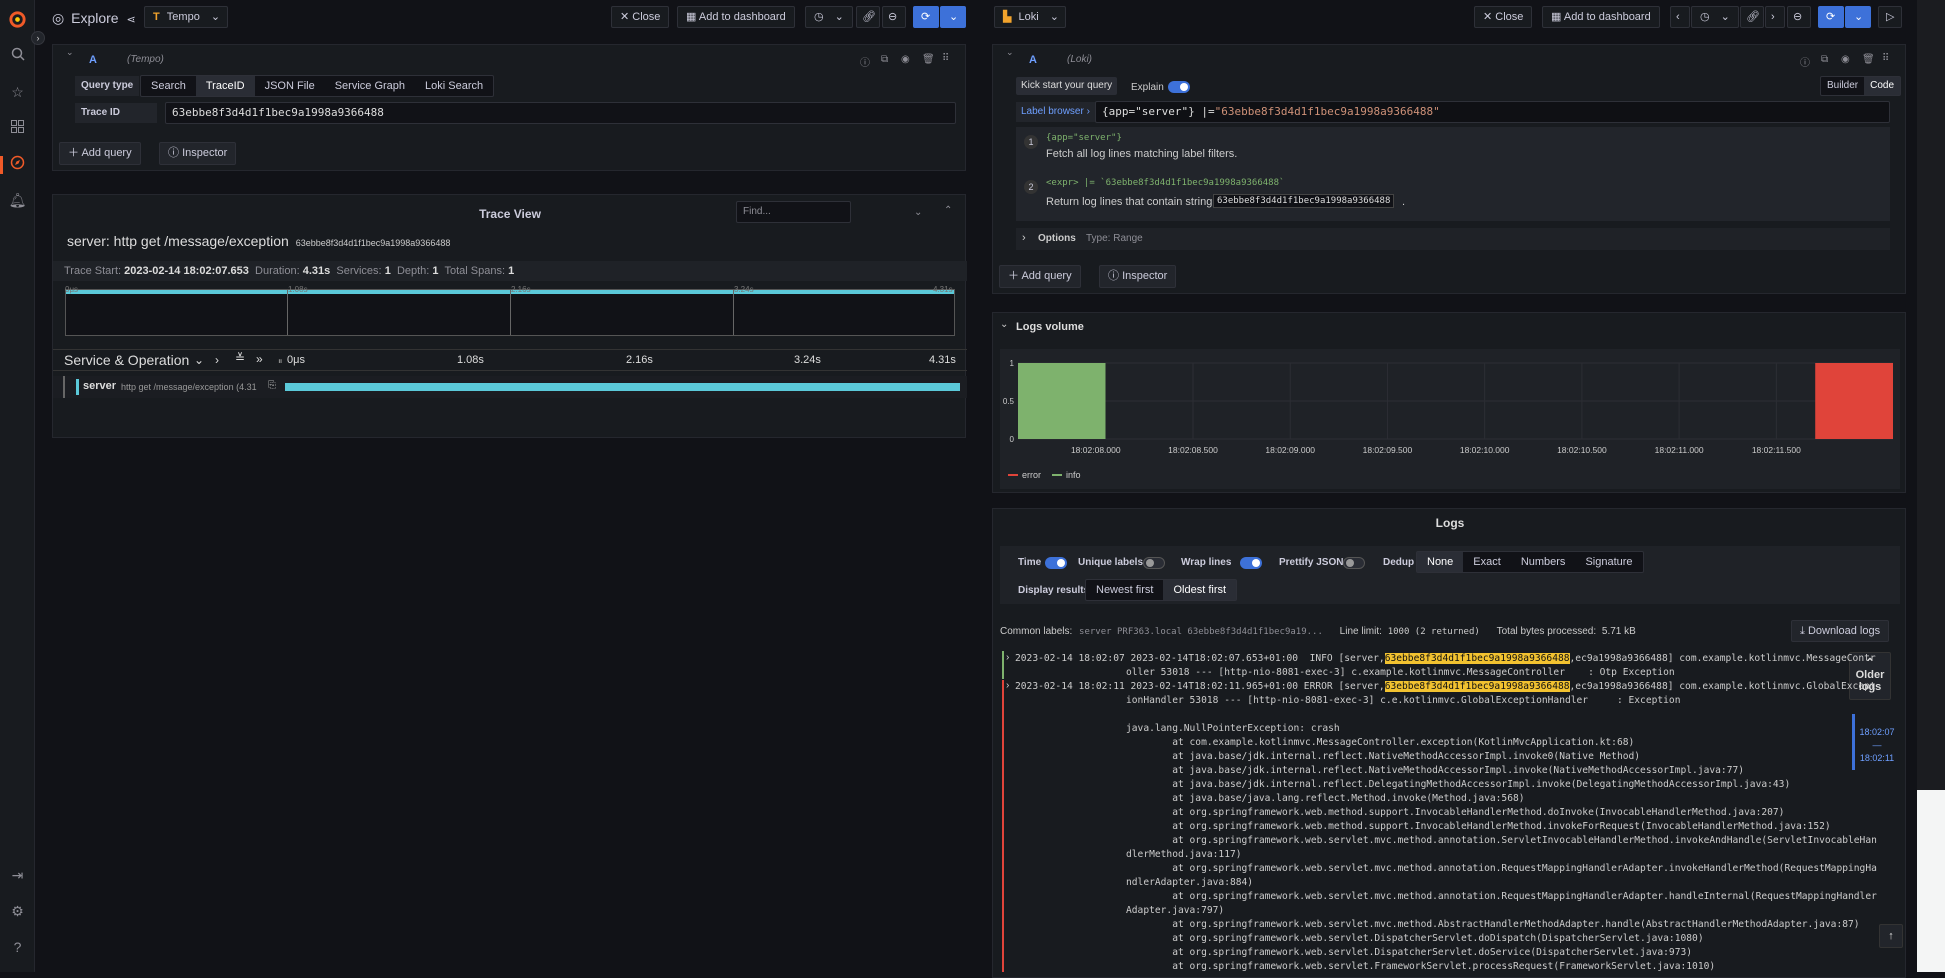 The height and width of the screenshot is (978, 1945). What do you see at coordinates (1030, 17) in the screenshot?
I see `datasource-picker-loki: ▙ Loki ⌄` at bounding box center [1030, 17].